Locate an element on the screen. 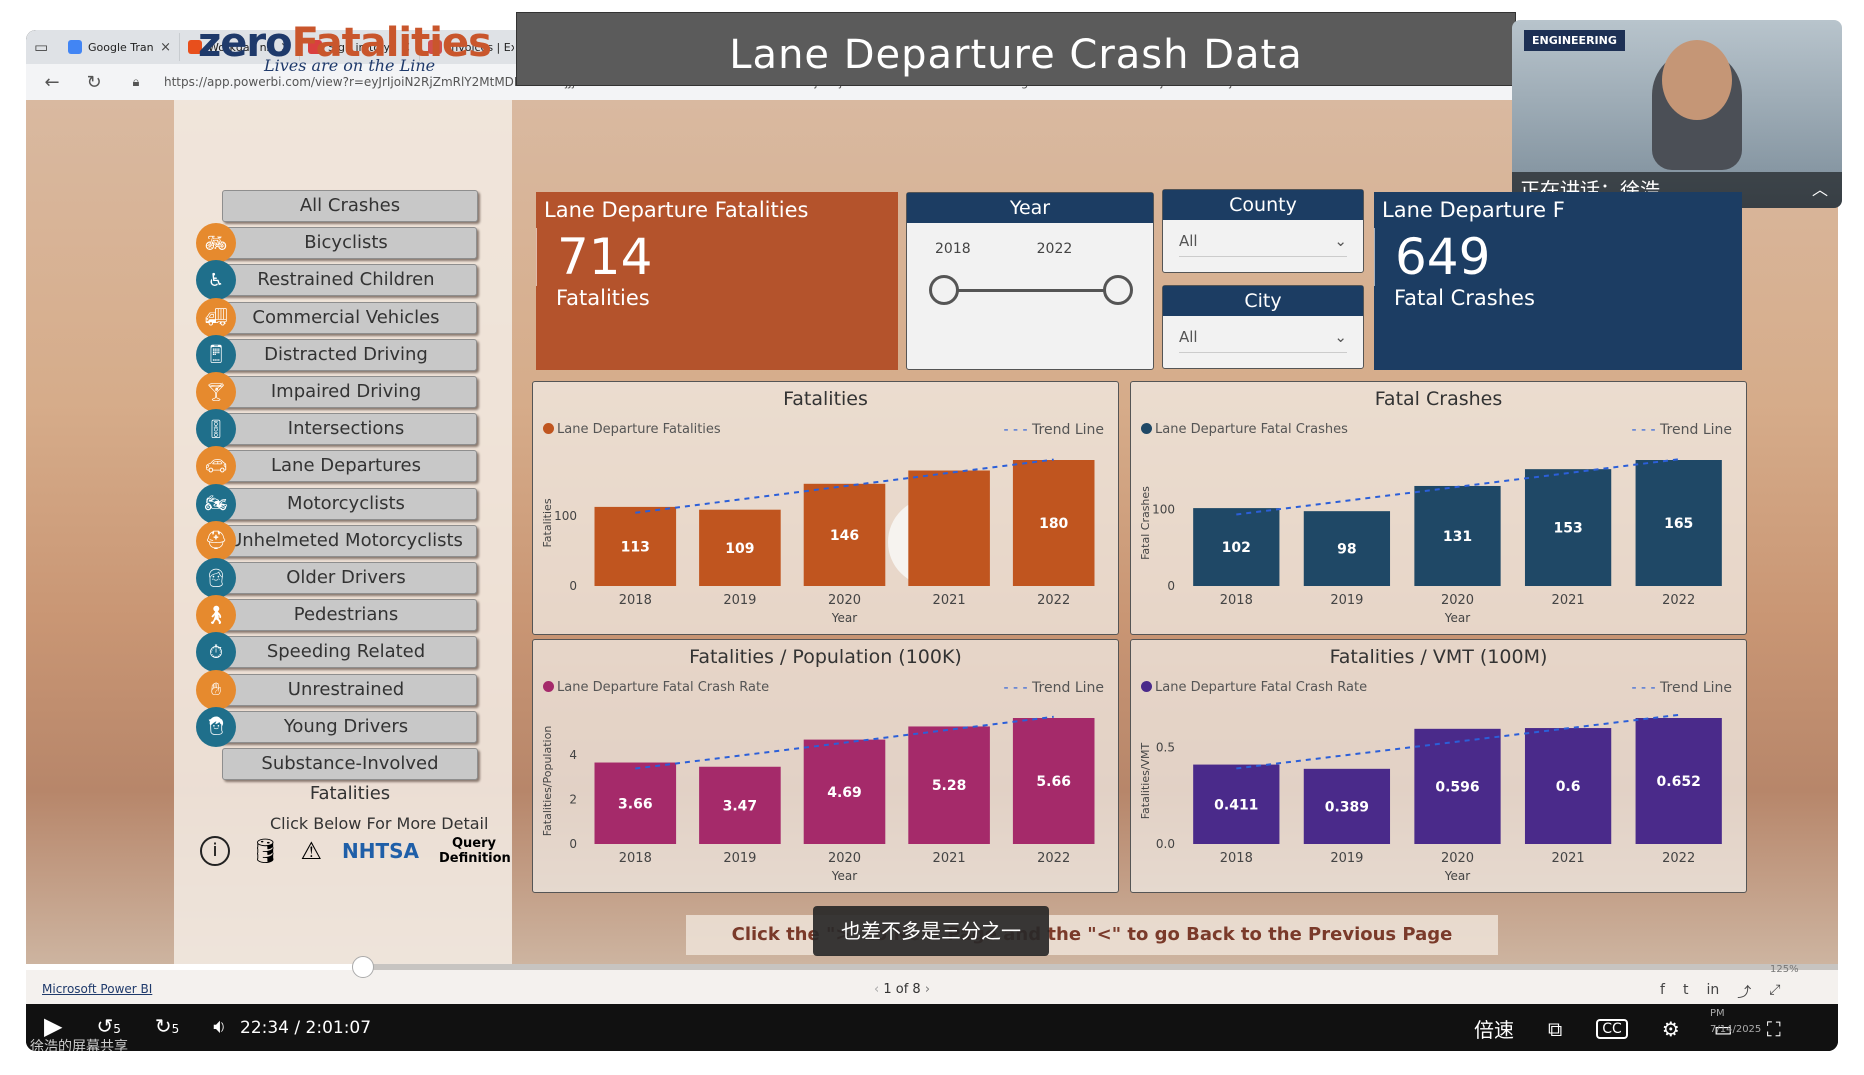  kpi-sub: Fatal Crashes is located at coordinates (1464, 298).